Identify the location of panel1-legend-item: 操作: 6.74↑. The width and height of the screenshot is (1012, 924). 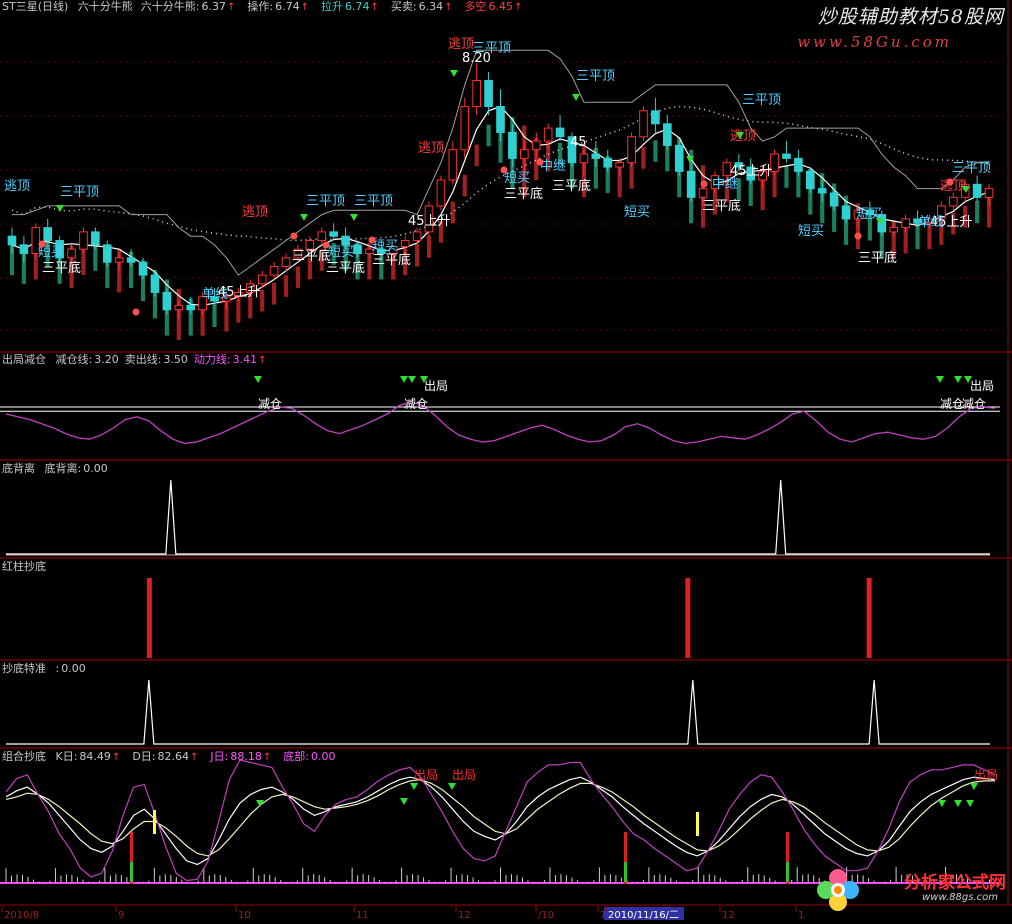
(281, 6).